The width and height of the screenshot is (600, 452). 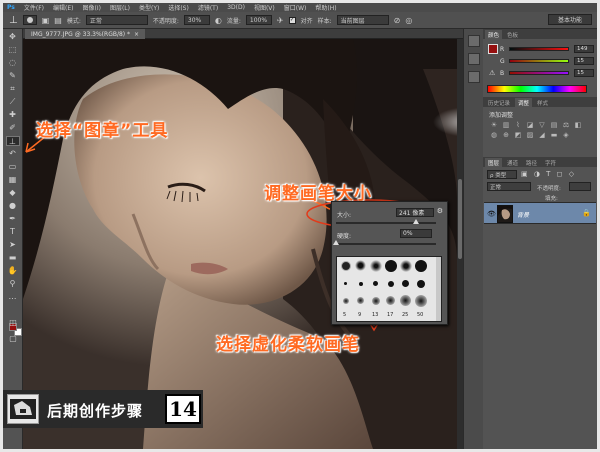 I want to click on menu-filter: 滤镜(T), so click(x=208, y=7).